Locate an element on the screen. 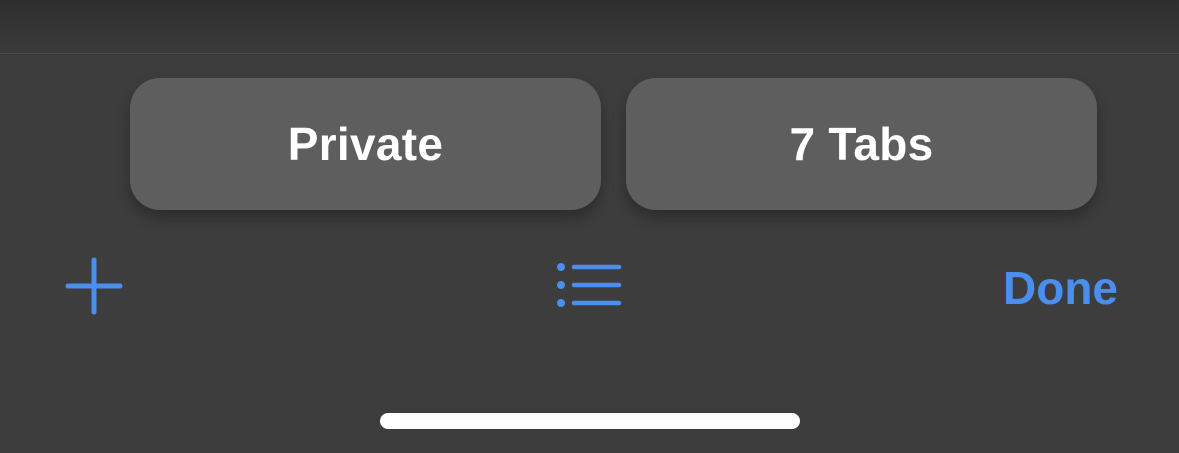 This screenshot has height=453, width=1179. tabs-segment-button: 7 Tabs is located at coordinates (861, 144).